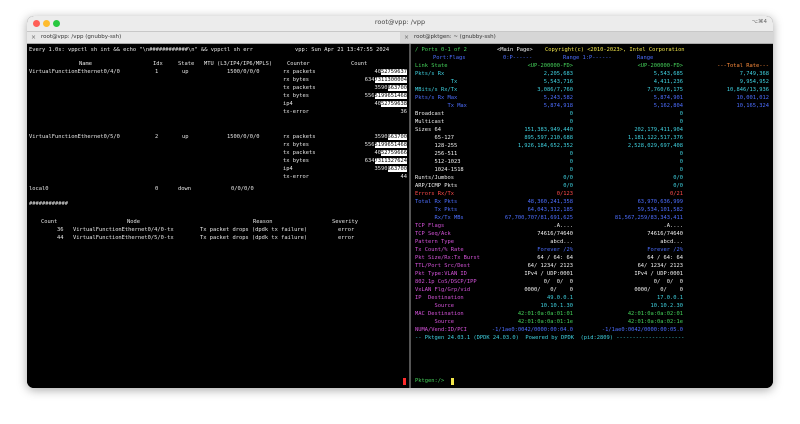 The image size is (800, 424). What do you see at coordinates (299, 137) in the screenshot?
I see `counter-name: rx packets` at bounding box center [299, 137].